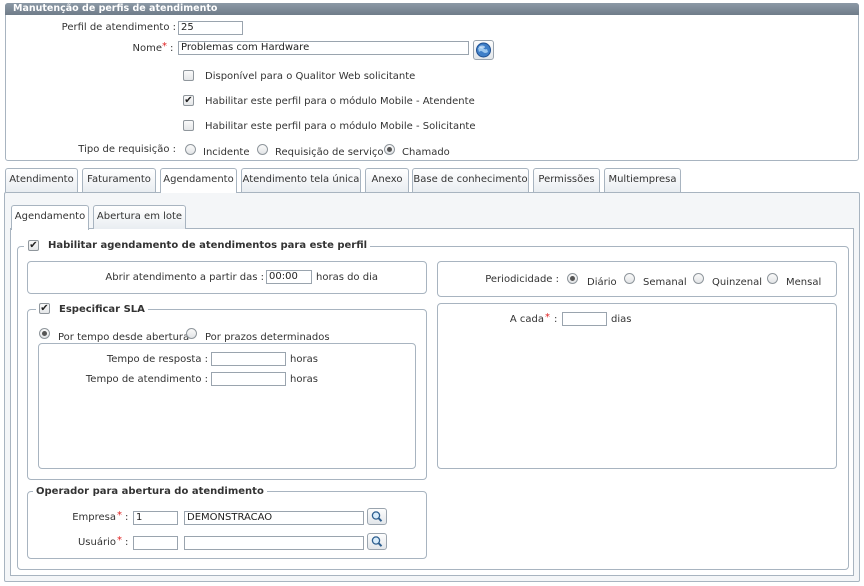  Describe the element at coordinates (119, 540) in the screenshot. I see `usuario-required-mark: *` at that location.